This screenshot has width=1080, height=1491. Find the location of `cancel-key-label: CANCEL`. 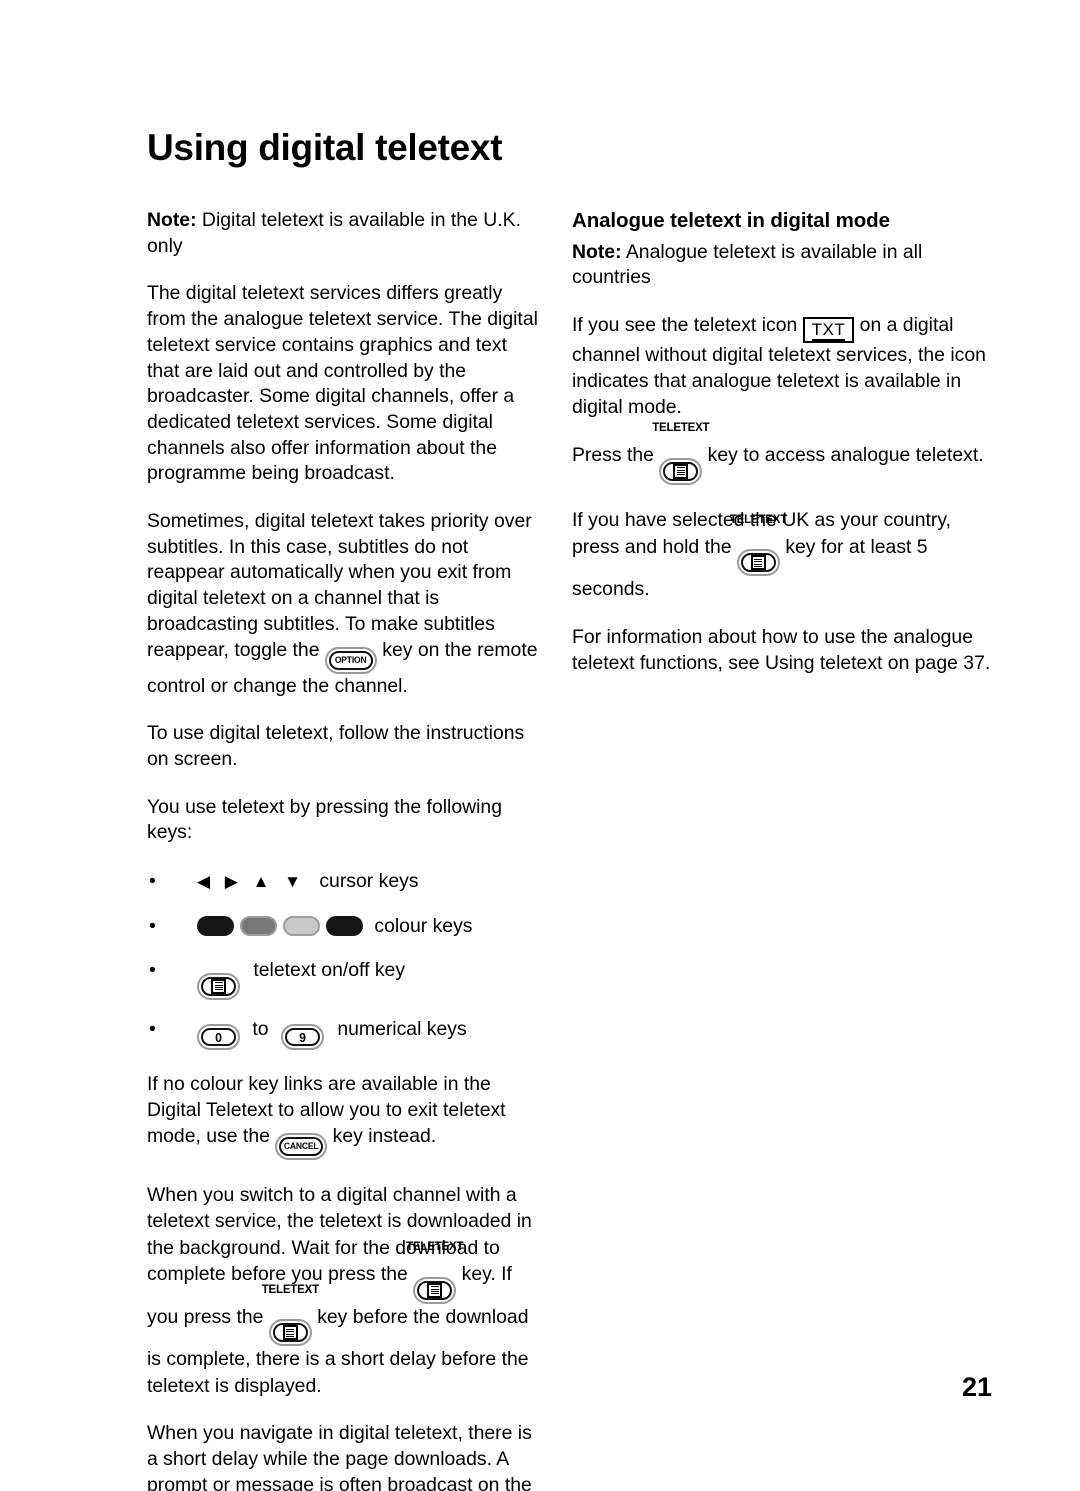

cancel-key-label: CANCEL is located at coordinates (301, 1145).